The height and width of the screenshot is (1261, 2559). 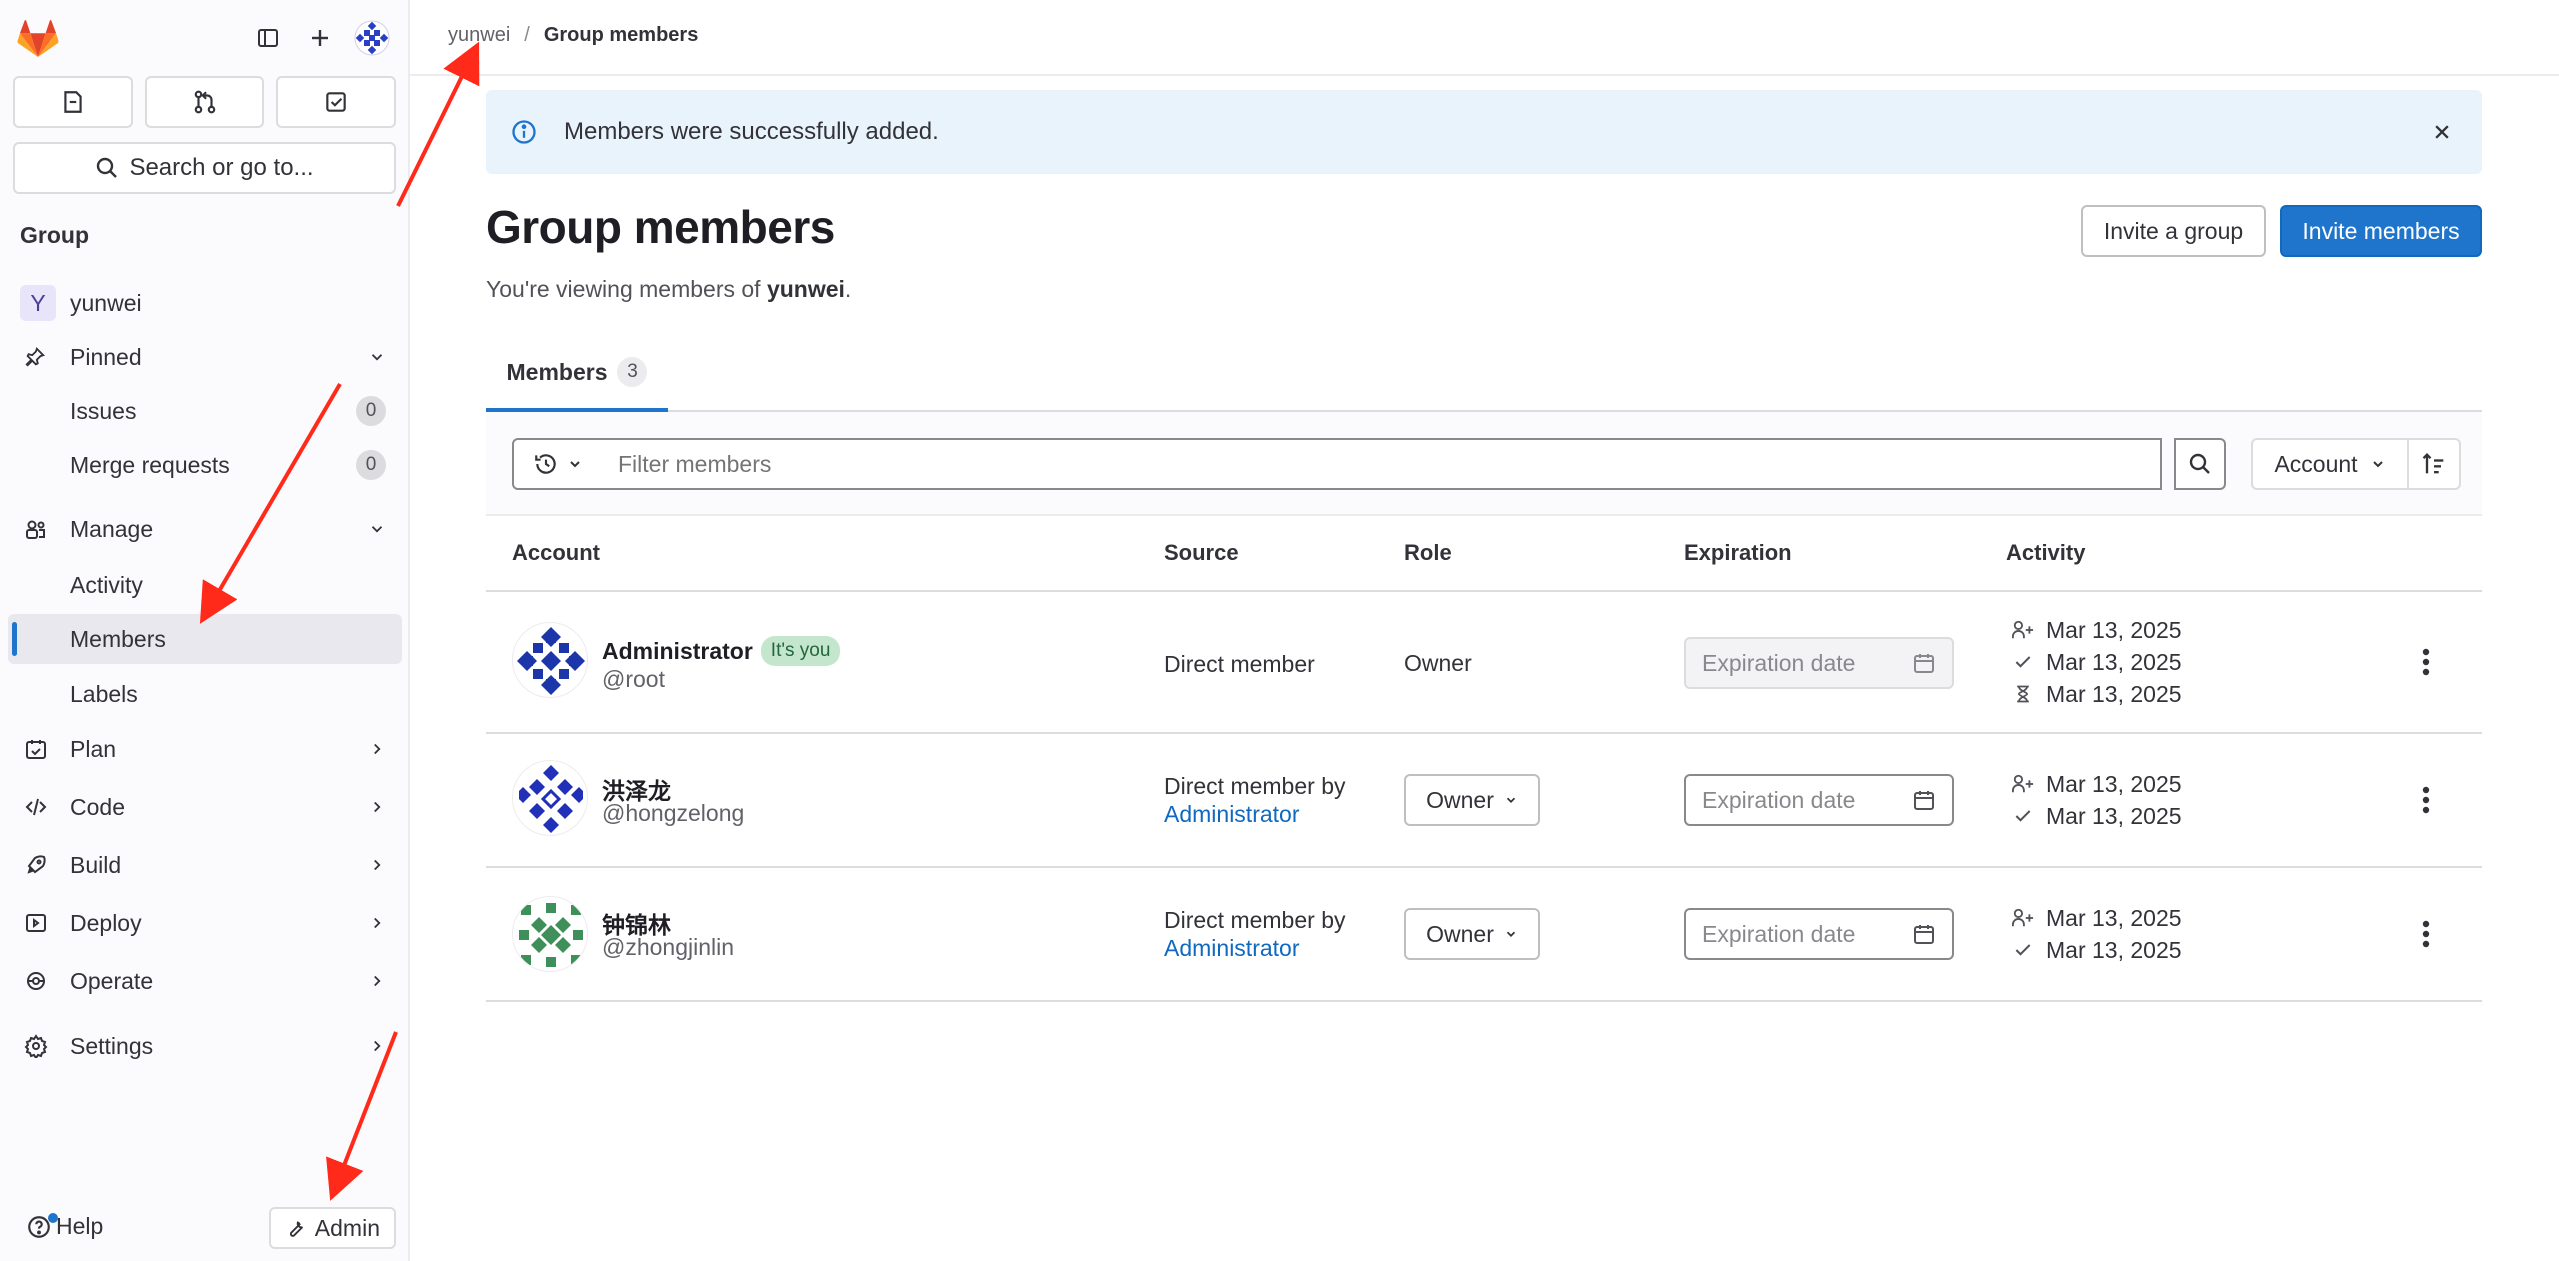 I want to click on info-icon, so click(x=524, y=132).